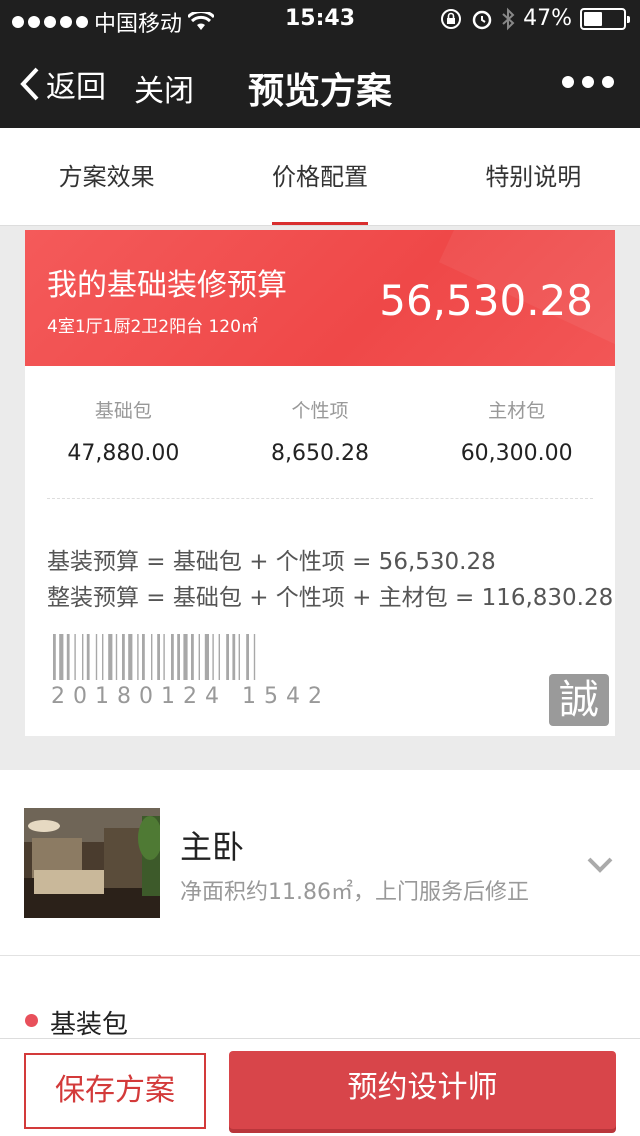  Describe the element at coordinates (547, 18) in the screenshot. I see `battery-percent: 47%` at that location.